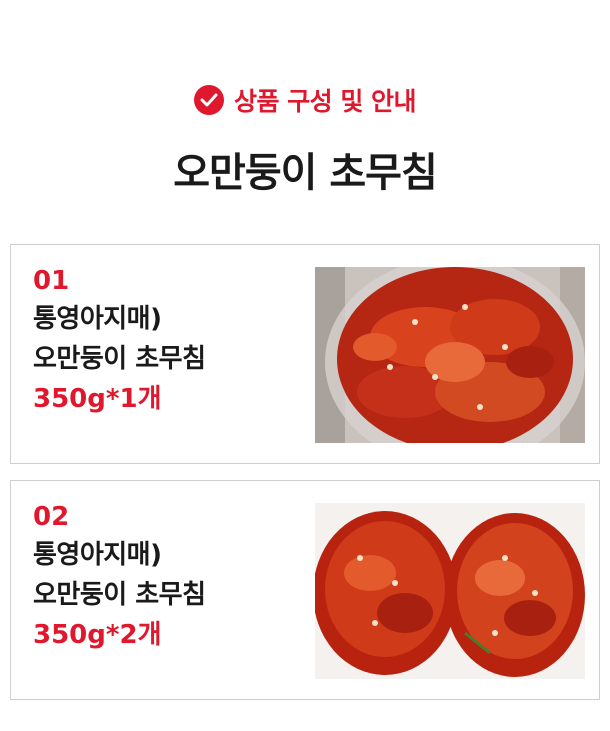 Image resolution: width=610 pixels, height=731 pixels. I want to click on subtitle-row: 상품 구성 및 안내, so click(305, 100).